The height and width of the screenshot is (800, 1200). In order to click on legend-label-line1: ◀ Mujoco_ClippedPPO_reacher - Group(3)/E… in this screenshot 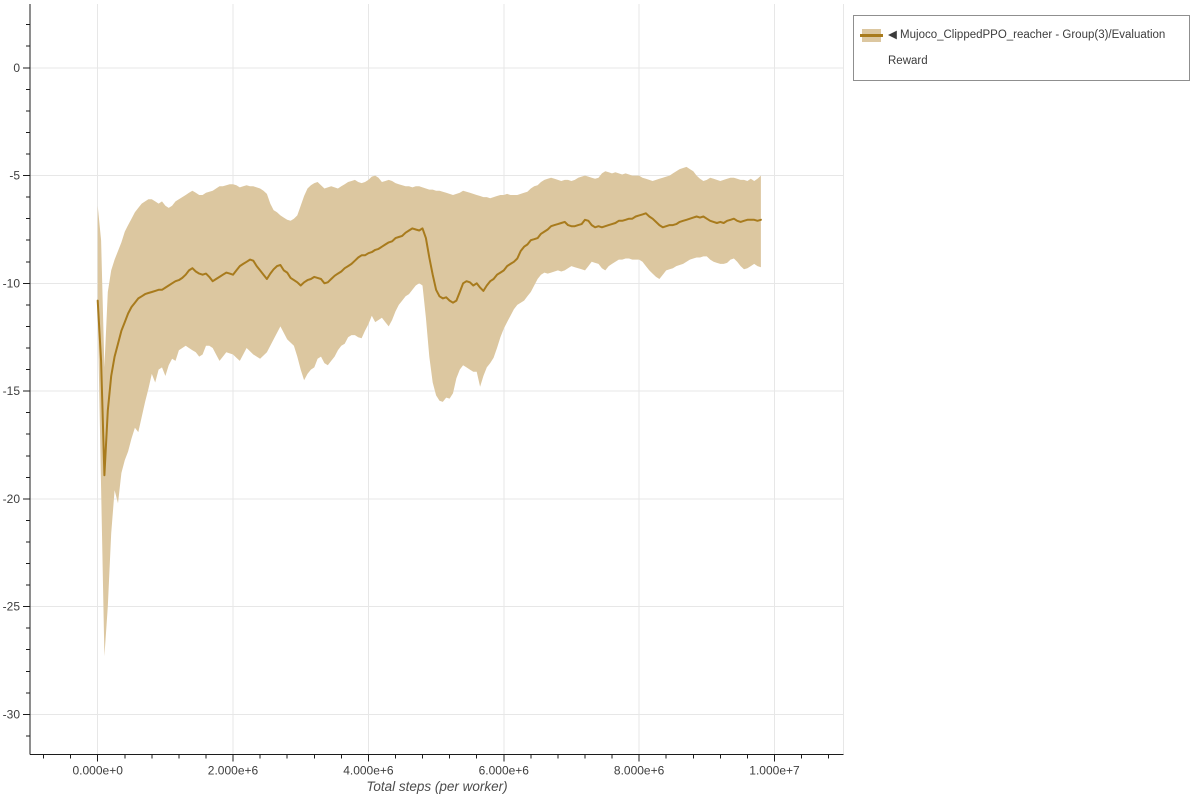, I will do `click(1027, 35)`.